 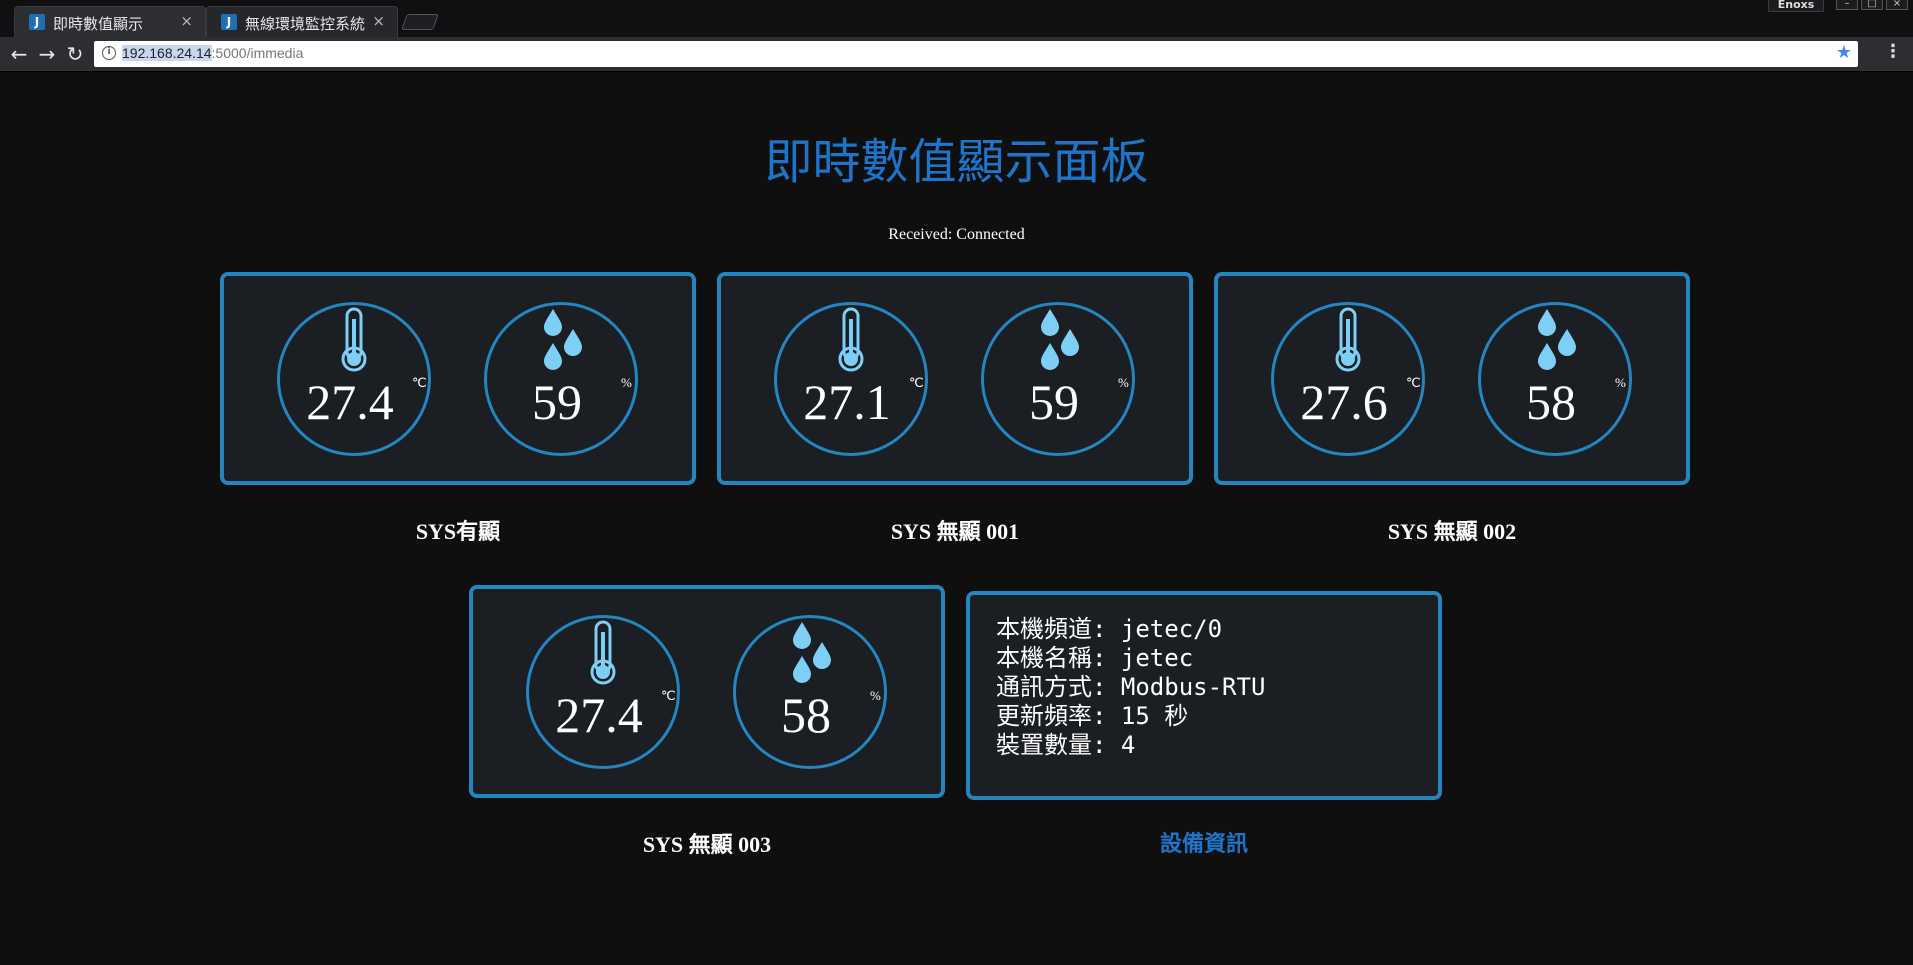 I want to click on info-name: 本機名稱: jetec, so click(x=1095, y=658).